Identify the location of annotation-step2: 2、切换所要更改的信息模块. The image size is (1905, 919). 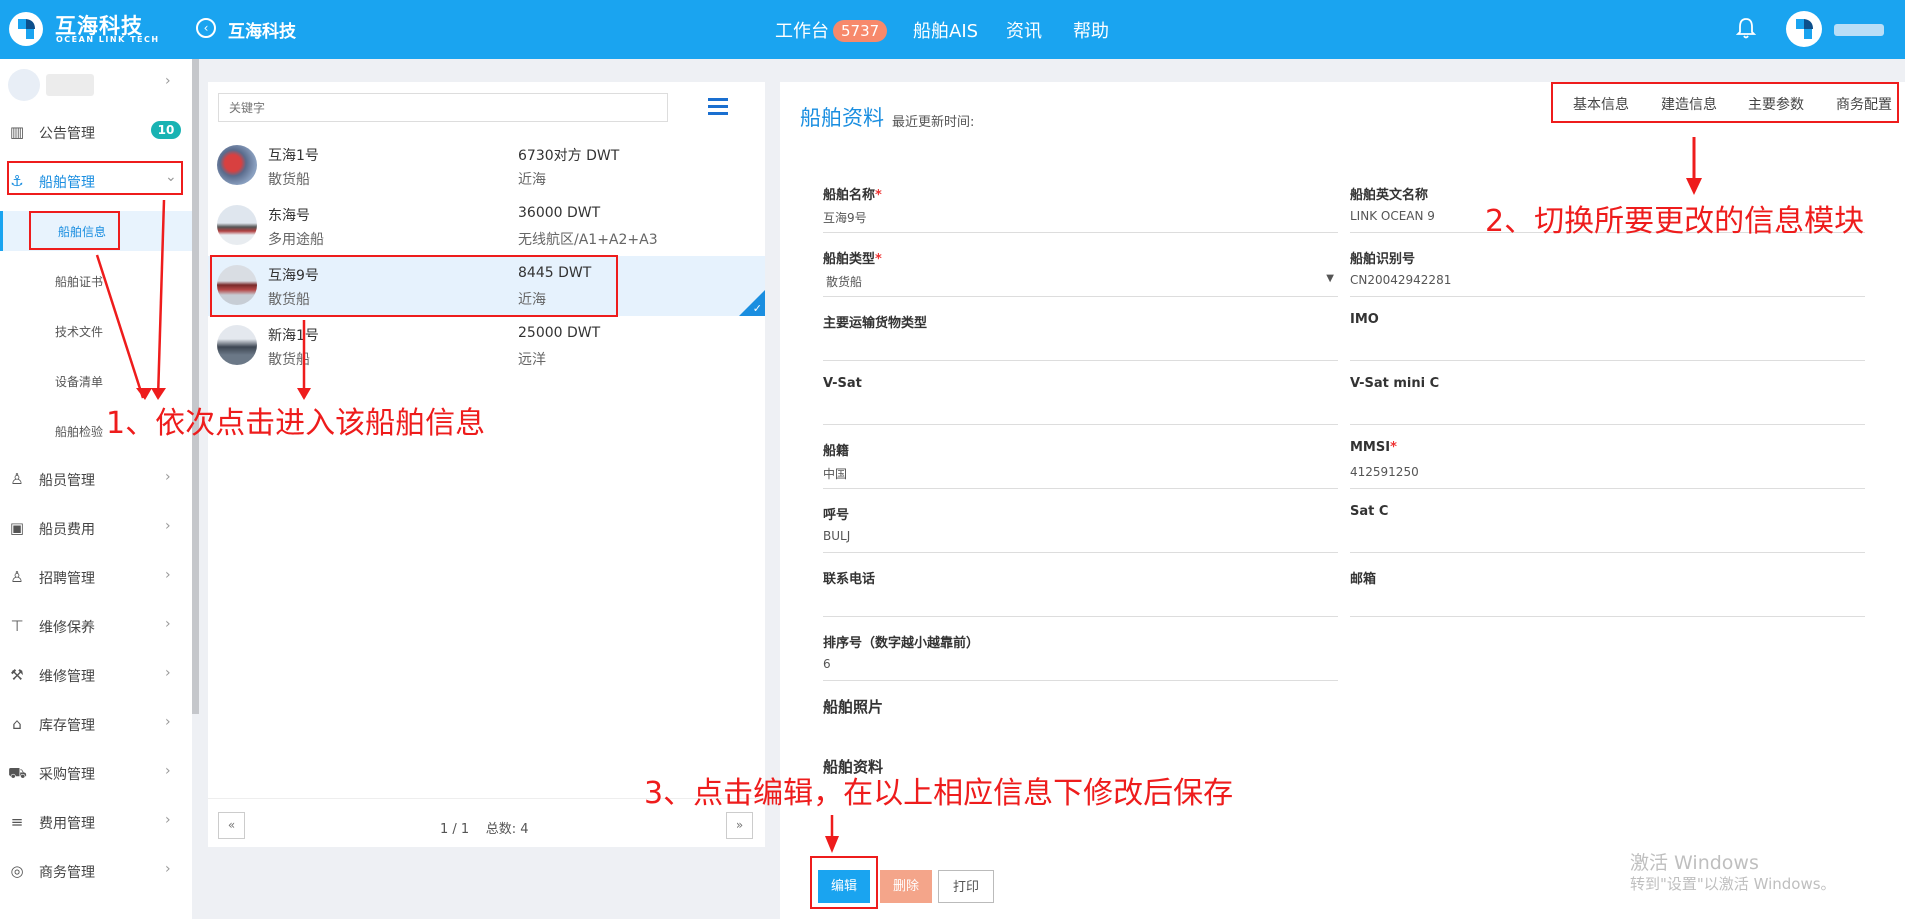
(1675, 221).